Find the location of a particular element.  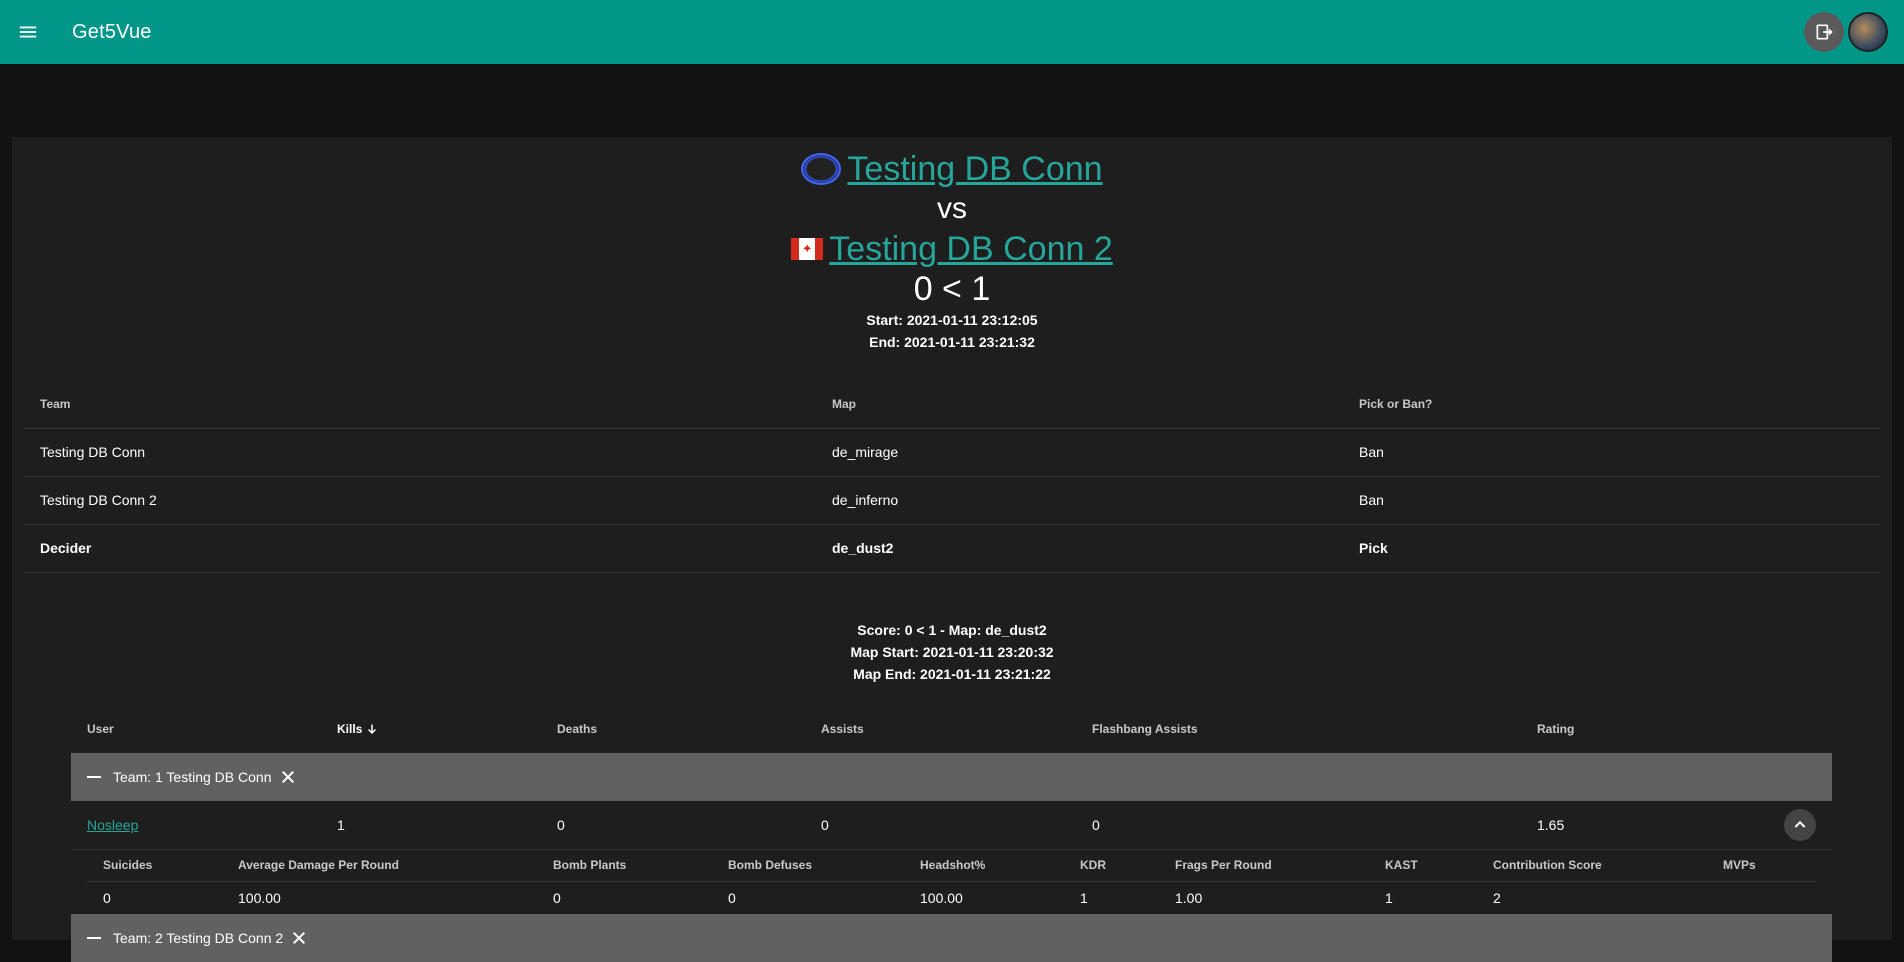

team2-group-row: Team: 2 Testing DB Conn 2 is located at coordinates (951, 937).